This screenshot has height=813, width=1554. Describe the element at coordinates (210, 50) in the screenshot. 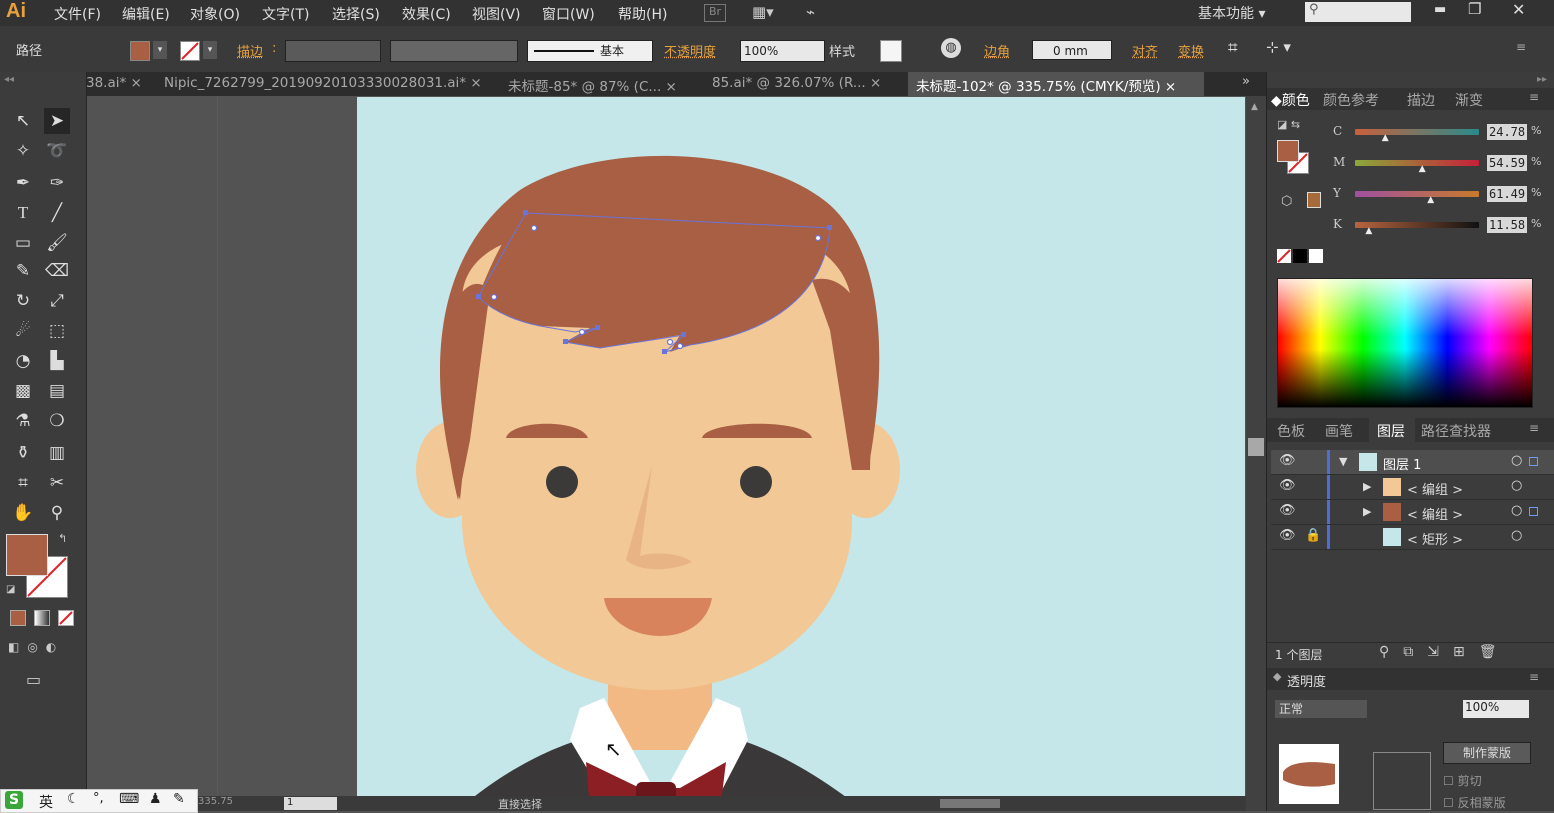

I see `stroke-dropdown-icon: ▾` at that location.